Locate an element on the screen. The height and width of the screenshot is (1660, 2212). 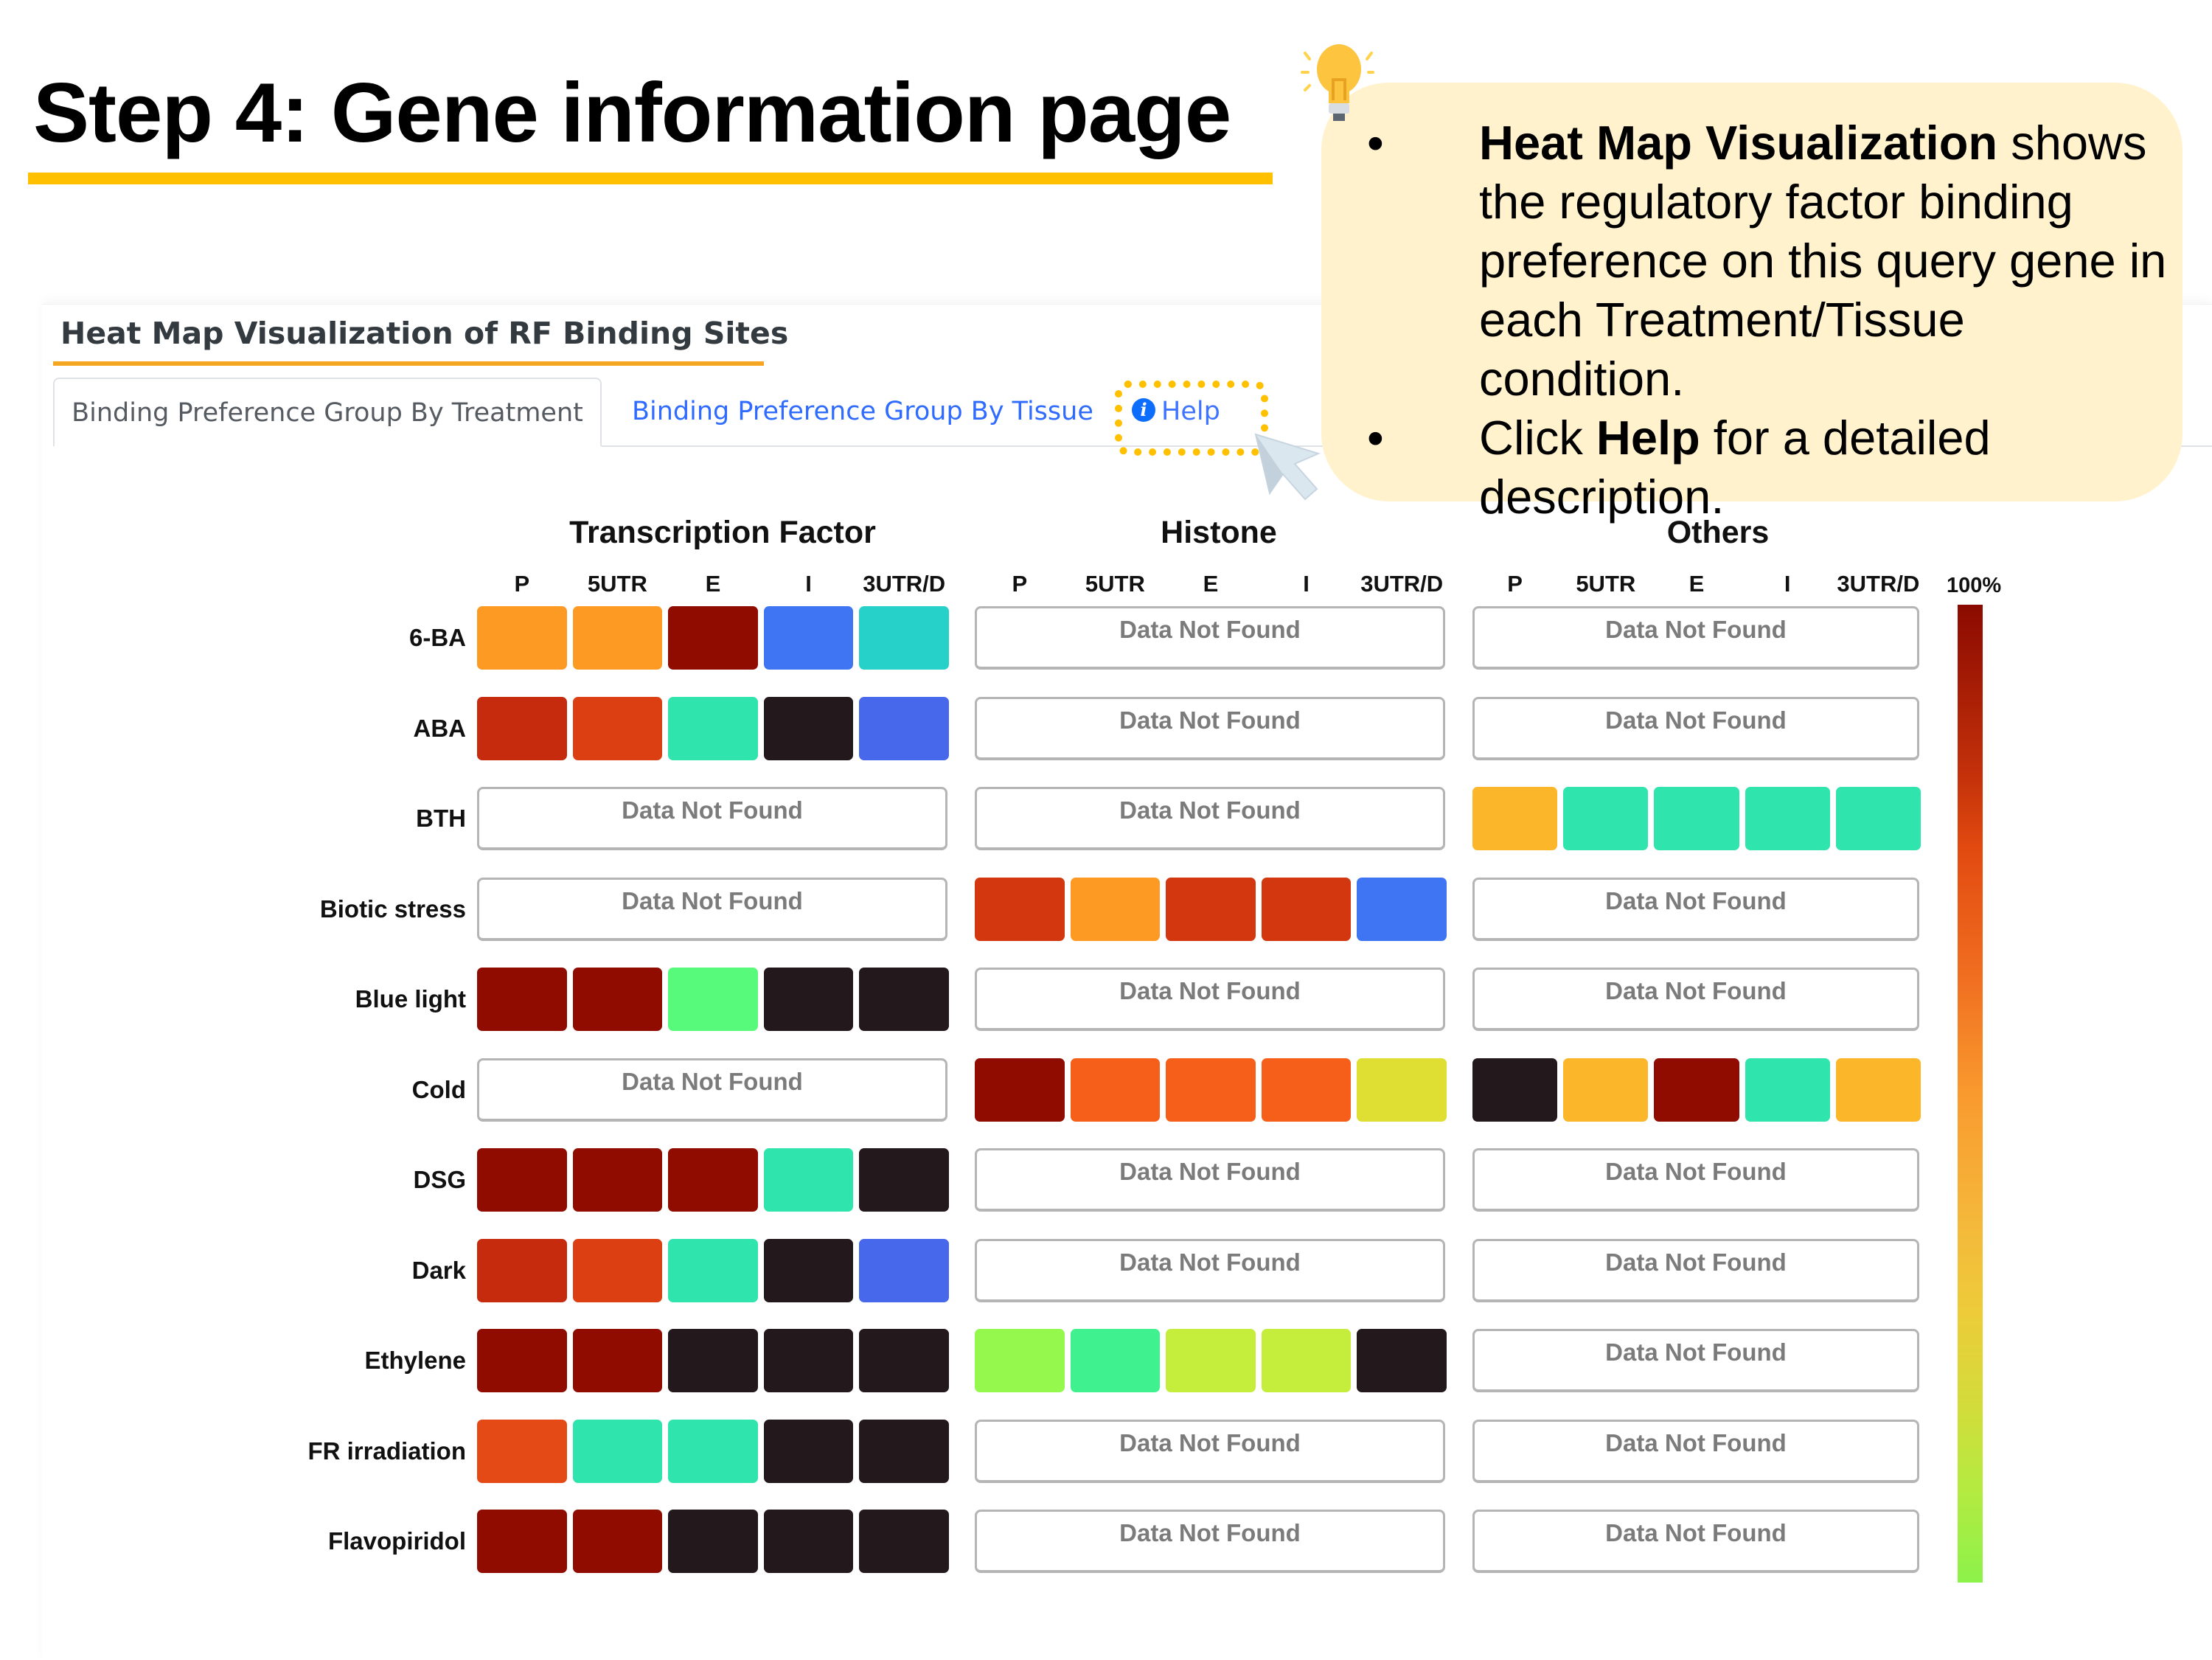
heatmap-cell-transcription-factor-aba-3utr-d is located at coordinates (904, 728).